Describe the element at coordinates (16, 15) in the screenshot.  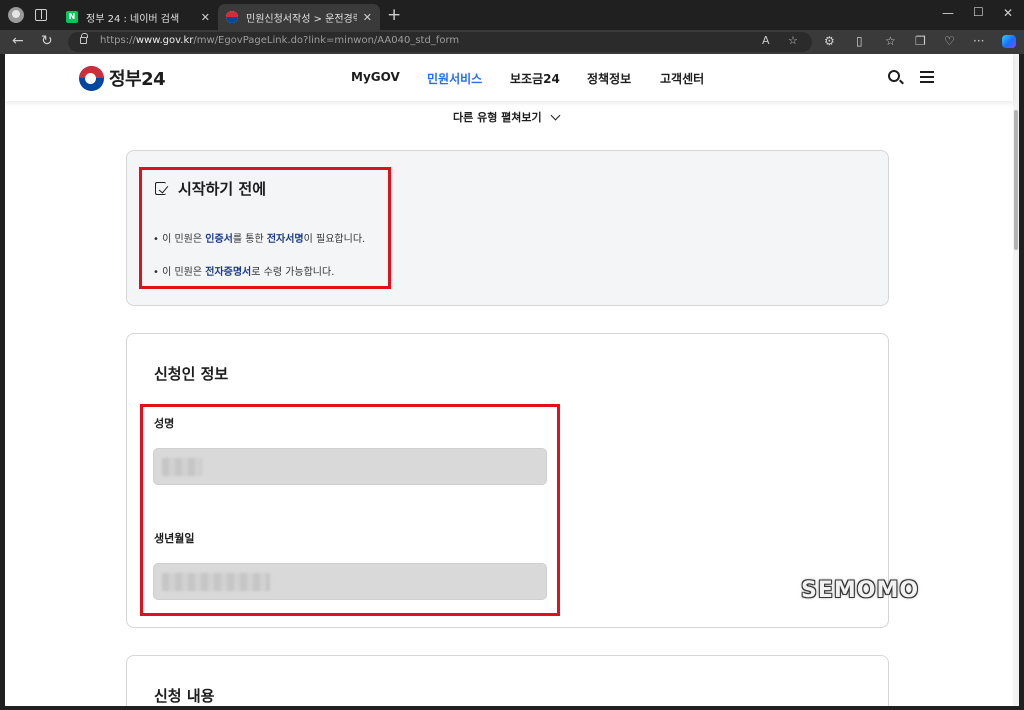
I see `profile-avatar-icon` at that location.